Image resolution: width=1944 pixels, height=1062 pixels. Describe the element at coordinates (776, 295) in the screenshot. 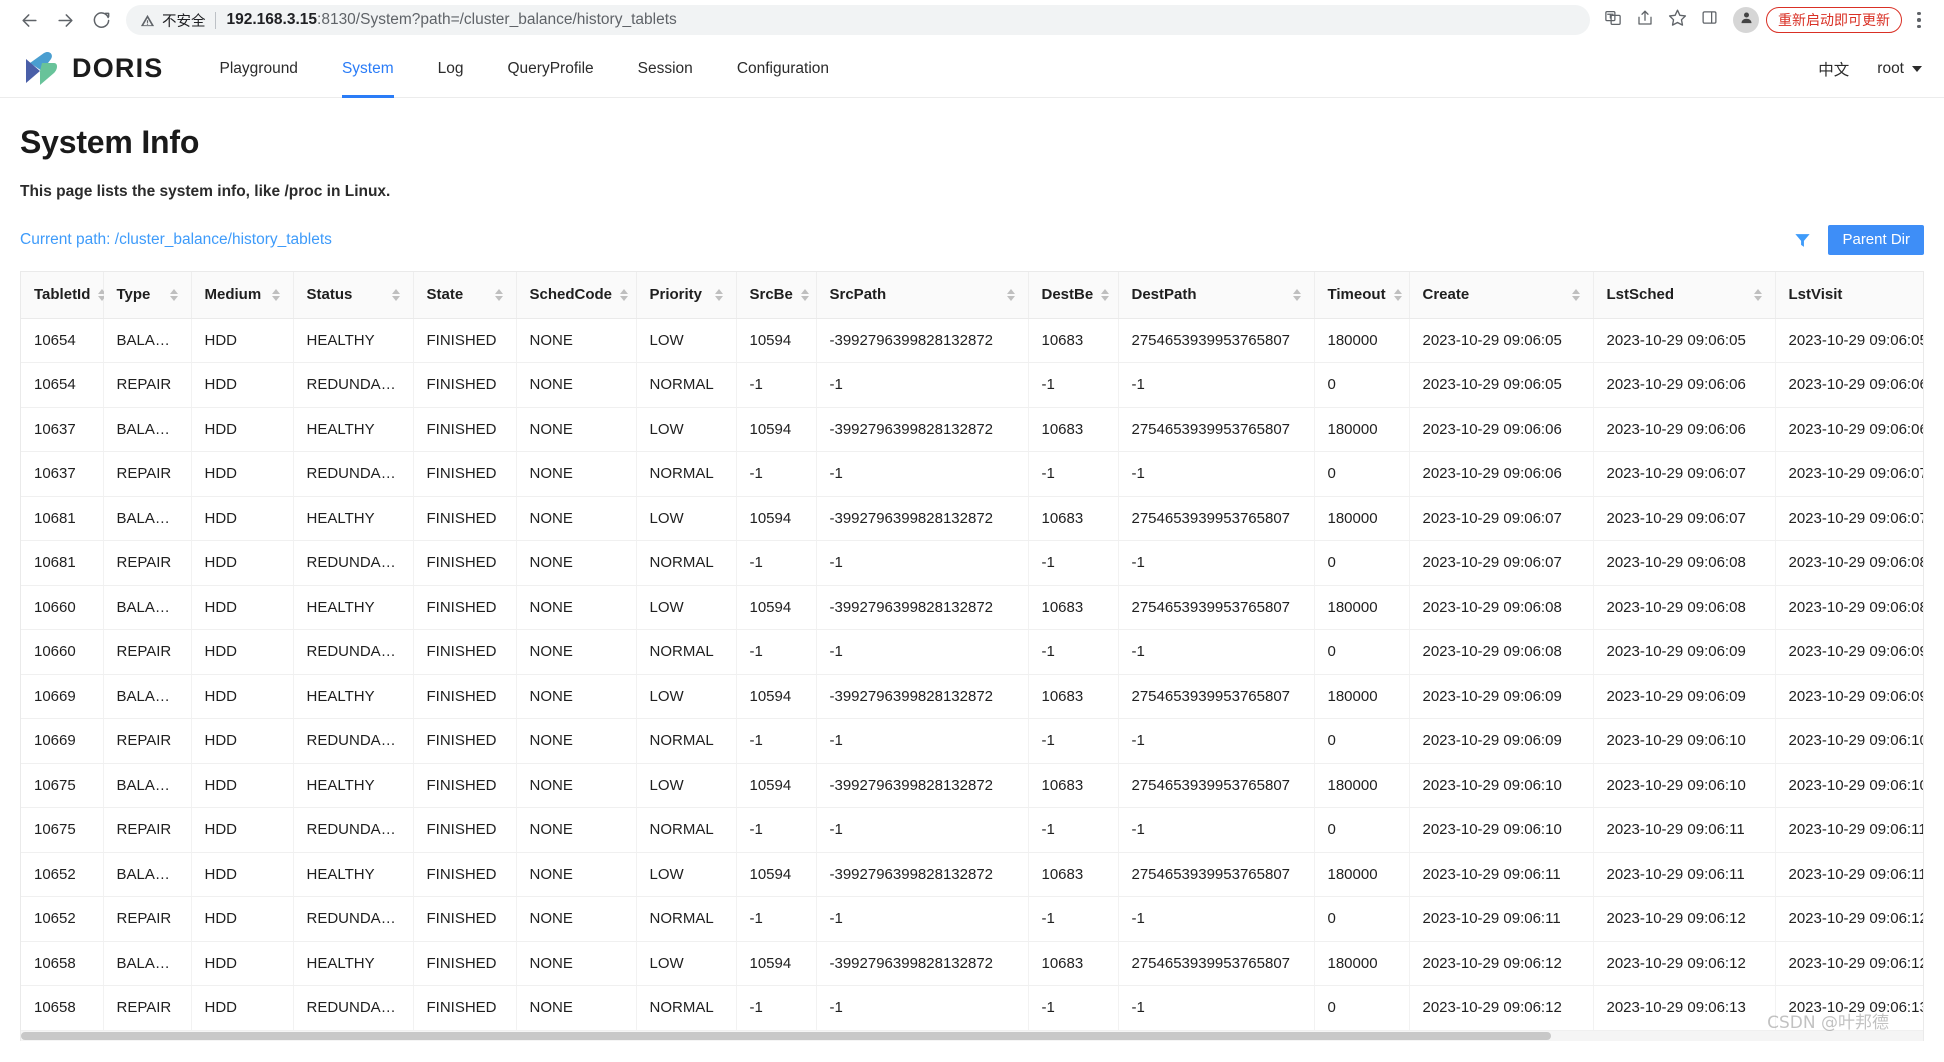

I see `column-header-srcBe: SrcBe` at that location.